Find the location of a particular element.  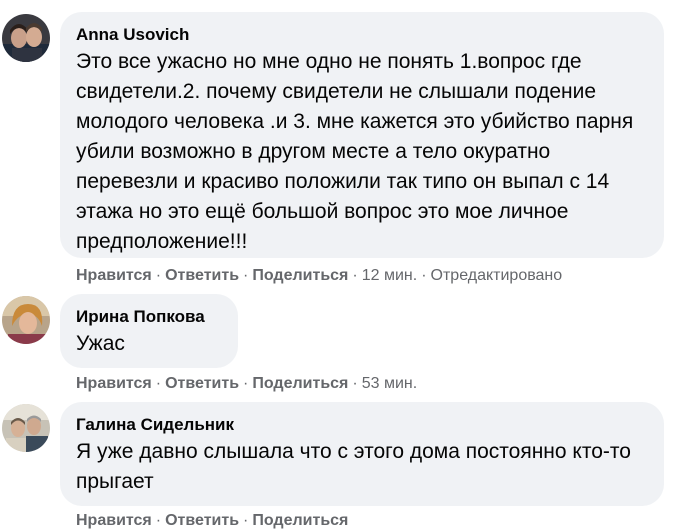

comment-bubble: Ирина Попкова Ужас is located at coordinates (149, 331).